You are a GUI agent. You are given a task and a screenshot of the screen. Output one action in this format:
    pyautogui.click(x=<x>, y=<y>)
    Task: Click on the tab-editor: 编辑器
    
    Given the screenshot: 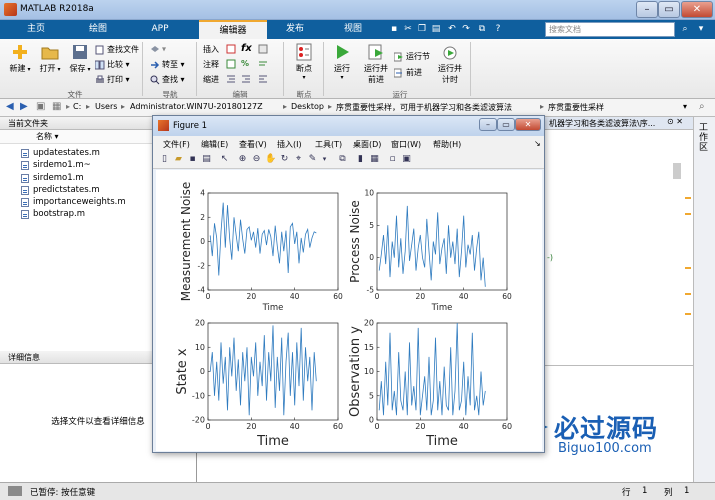 What is the action you would take?
    pyautogui.click(x=233, y=29)
    